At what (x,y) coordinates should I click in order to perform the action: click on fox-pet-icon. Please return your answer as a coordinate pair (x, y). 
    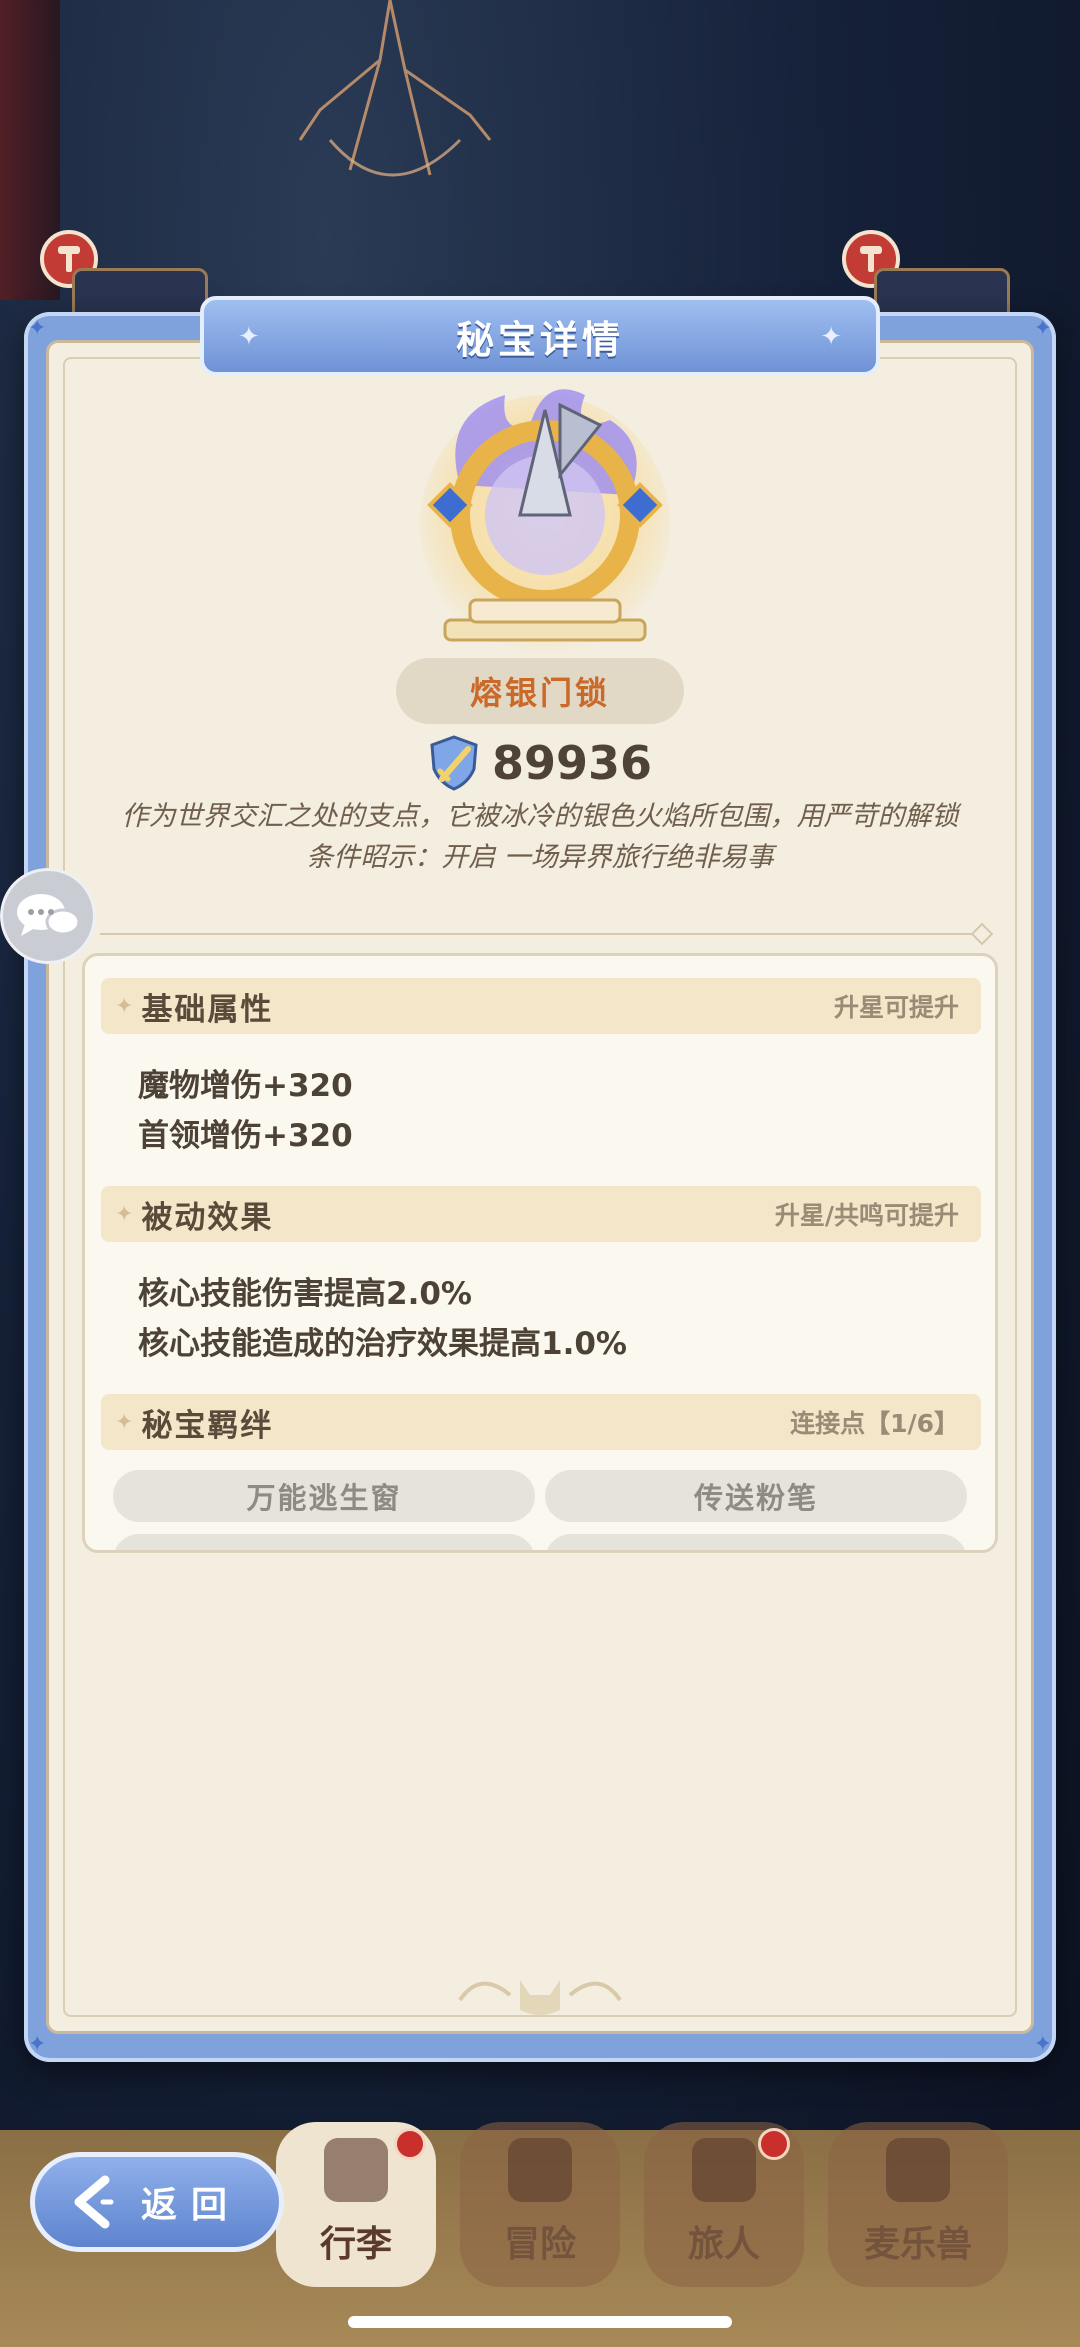
    Looking at the image, I should click on (918, 2170).